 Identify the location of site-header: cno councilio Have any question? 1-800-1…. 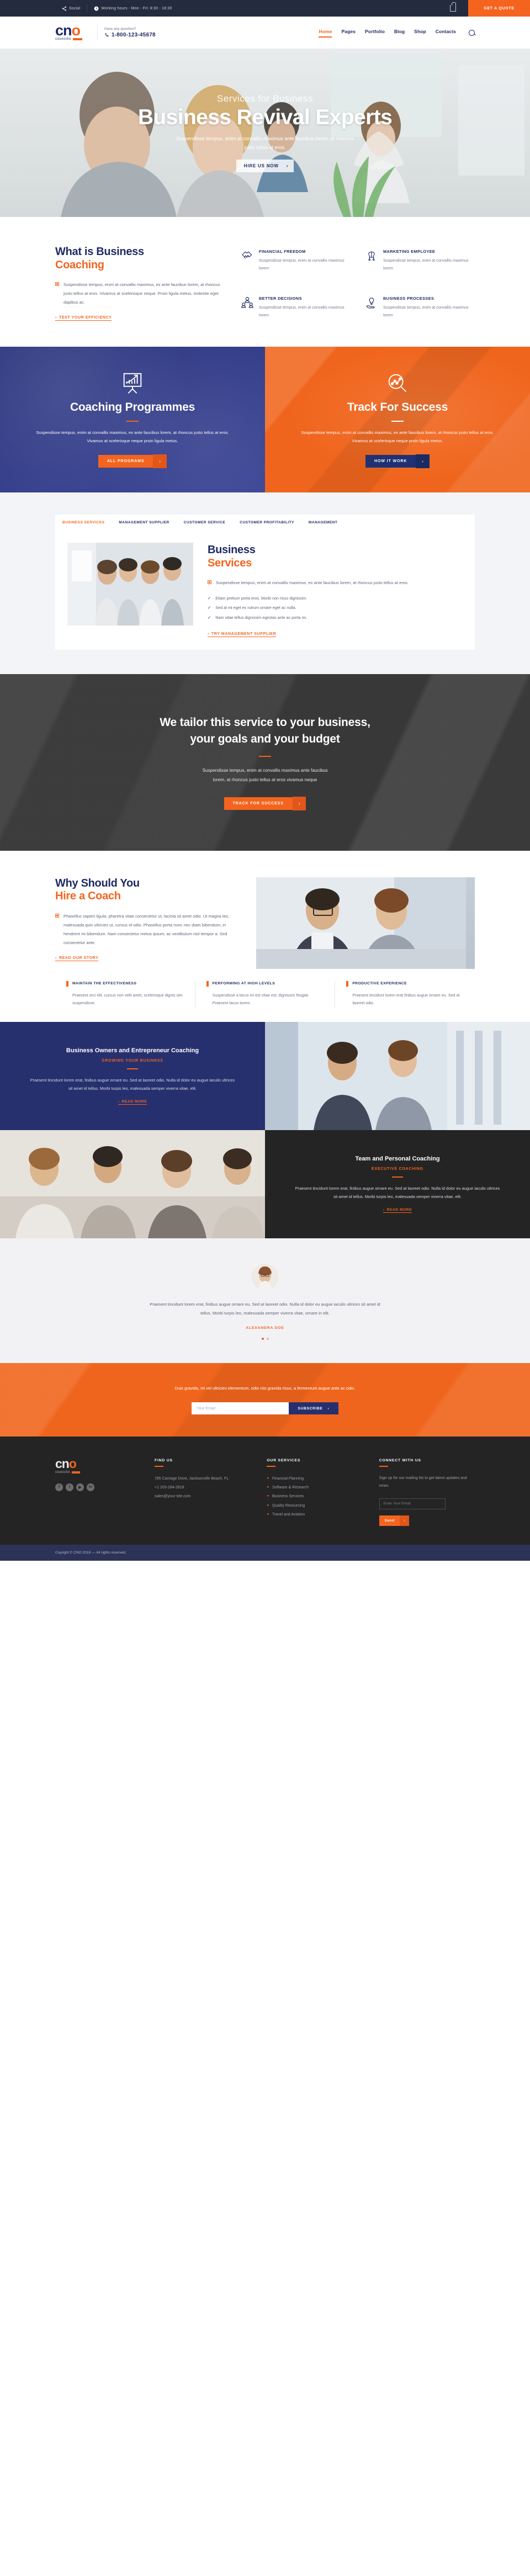
(265, 33).